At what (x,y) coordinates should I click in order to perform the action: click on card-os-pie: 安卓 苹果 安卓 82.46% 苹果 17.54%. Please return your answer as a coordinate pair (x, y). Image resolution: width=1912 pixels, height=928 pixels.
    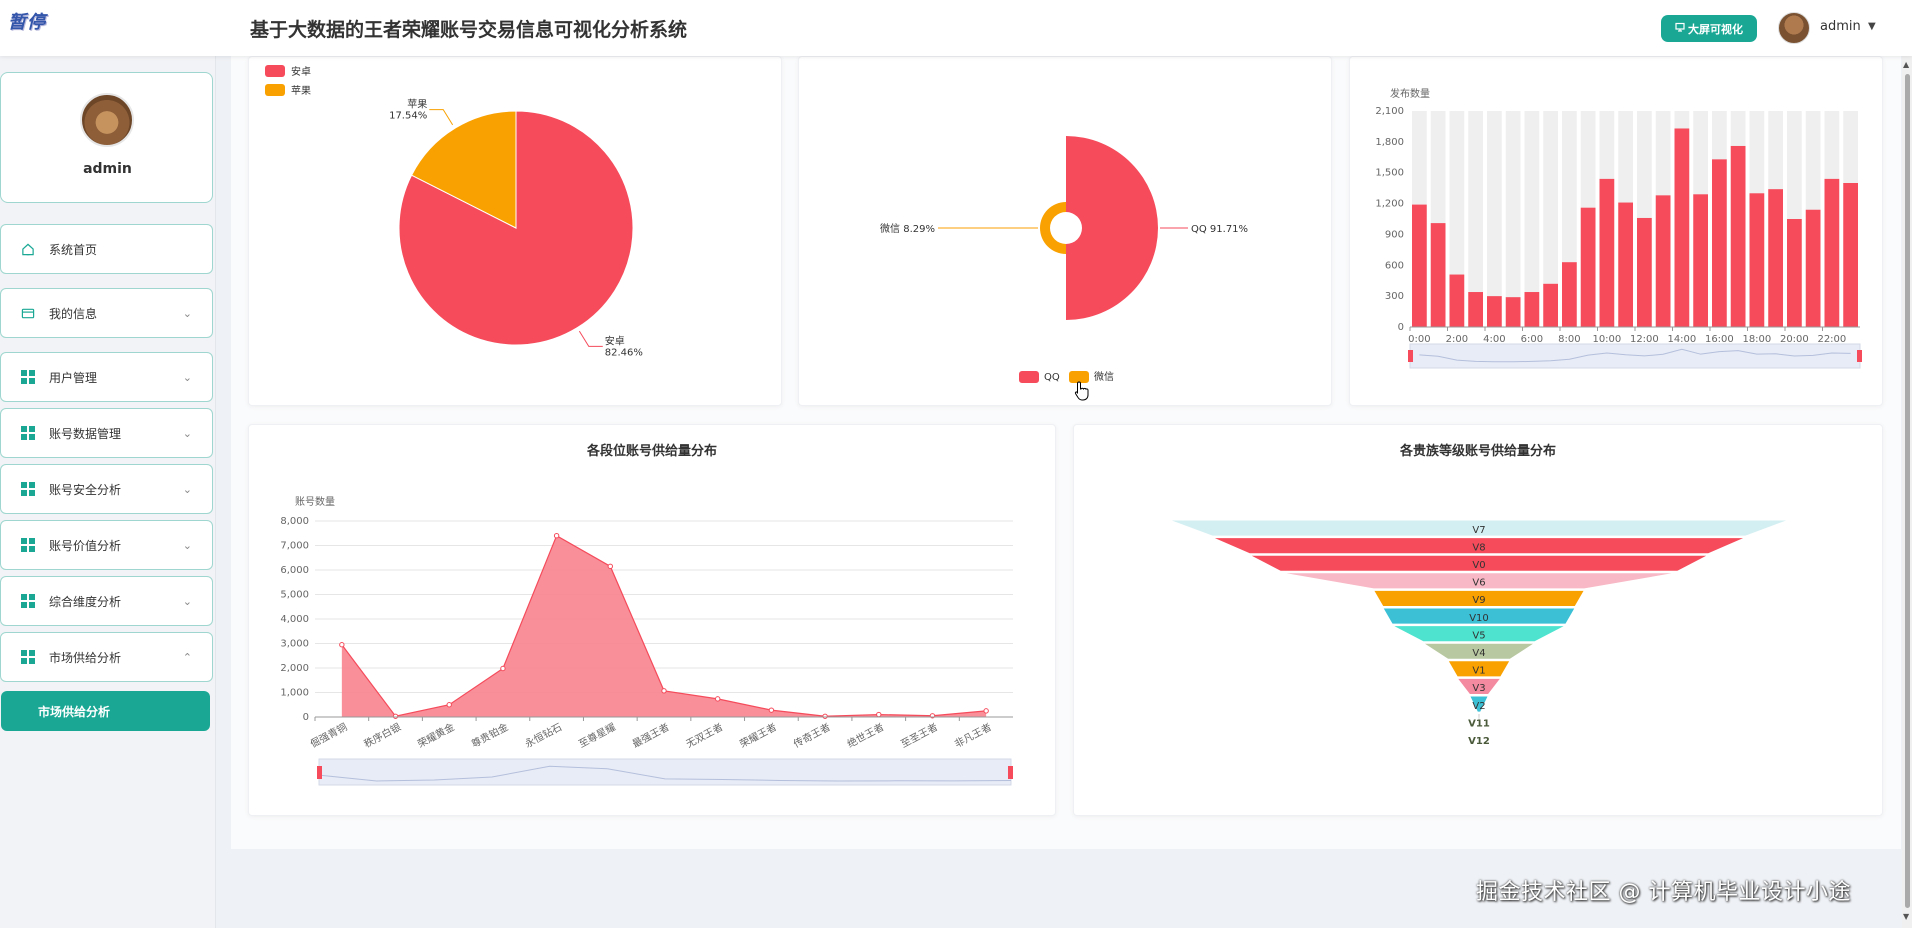
    Looking at the image, I should click on (515, 231).